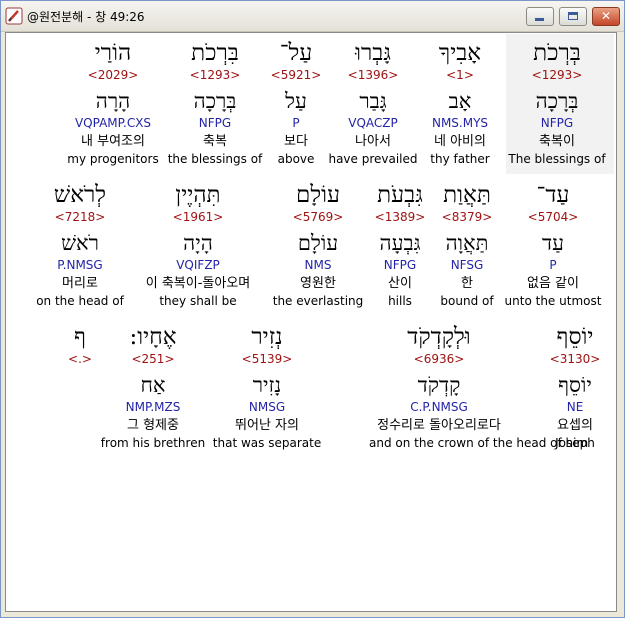 This screenshot has width=625, height=618. Describe the element at coordinates (575, 407) in the screenshot. I see `morph-code: NE` at that location.